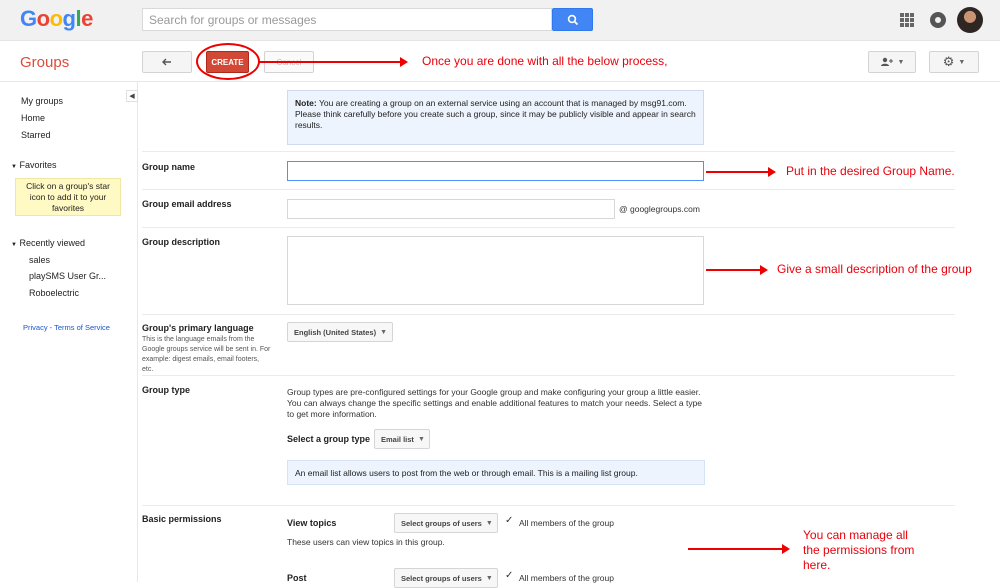  Describe the element at coordinates (451, 209) in the screenshot. I see `group-email-input` at that location.